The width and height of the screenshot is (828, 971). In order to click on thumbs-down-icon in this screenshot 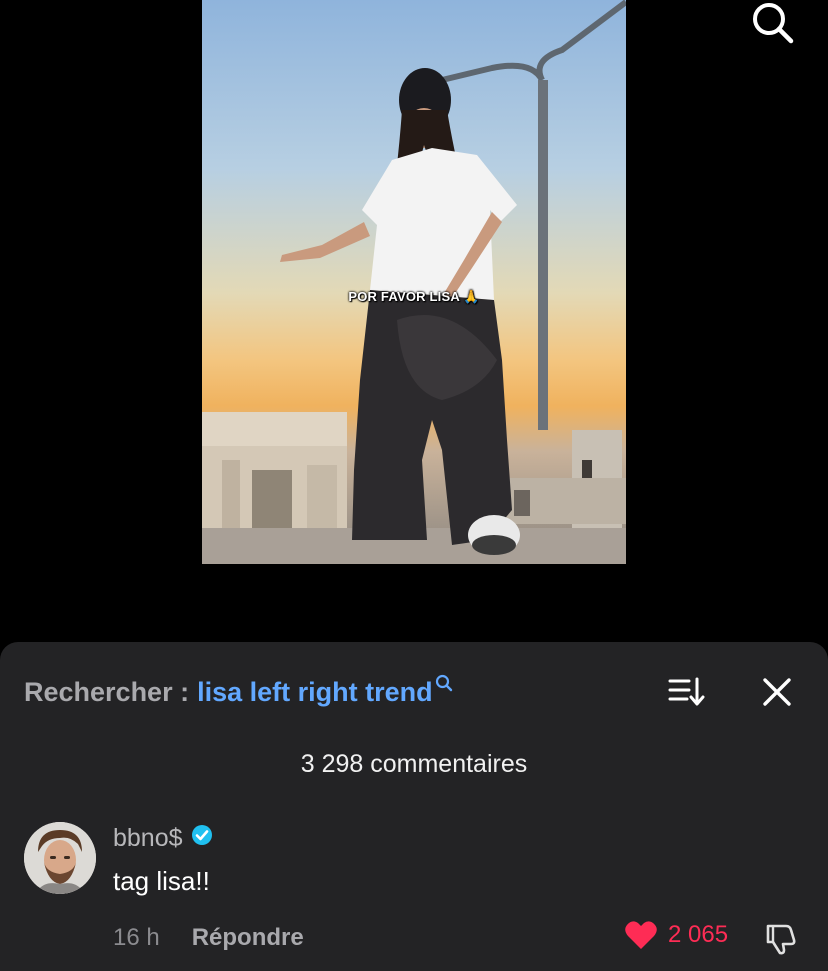, I will do `click(781, 939)`.